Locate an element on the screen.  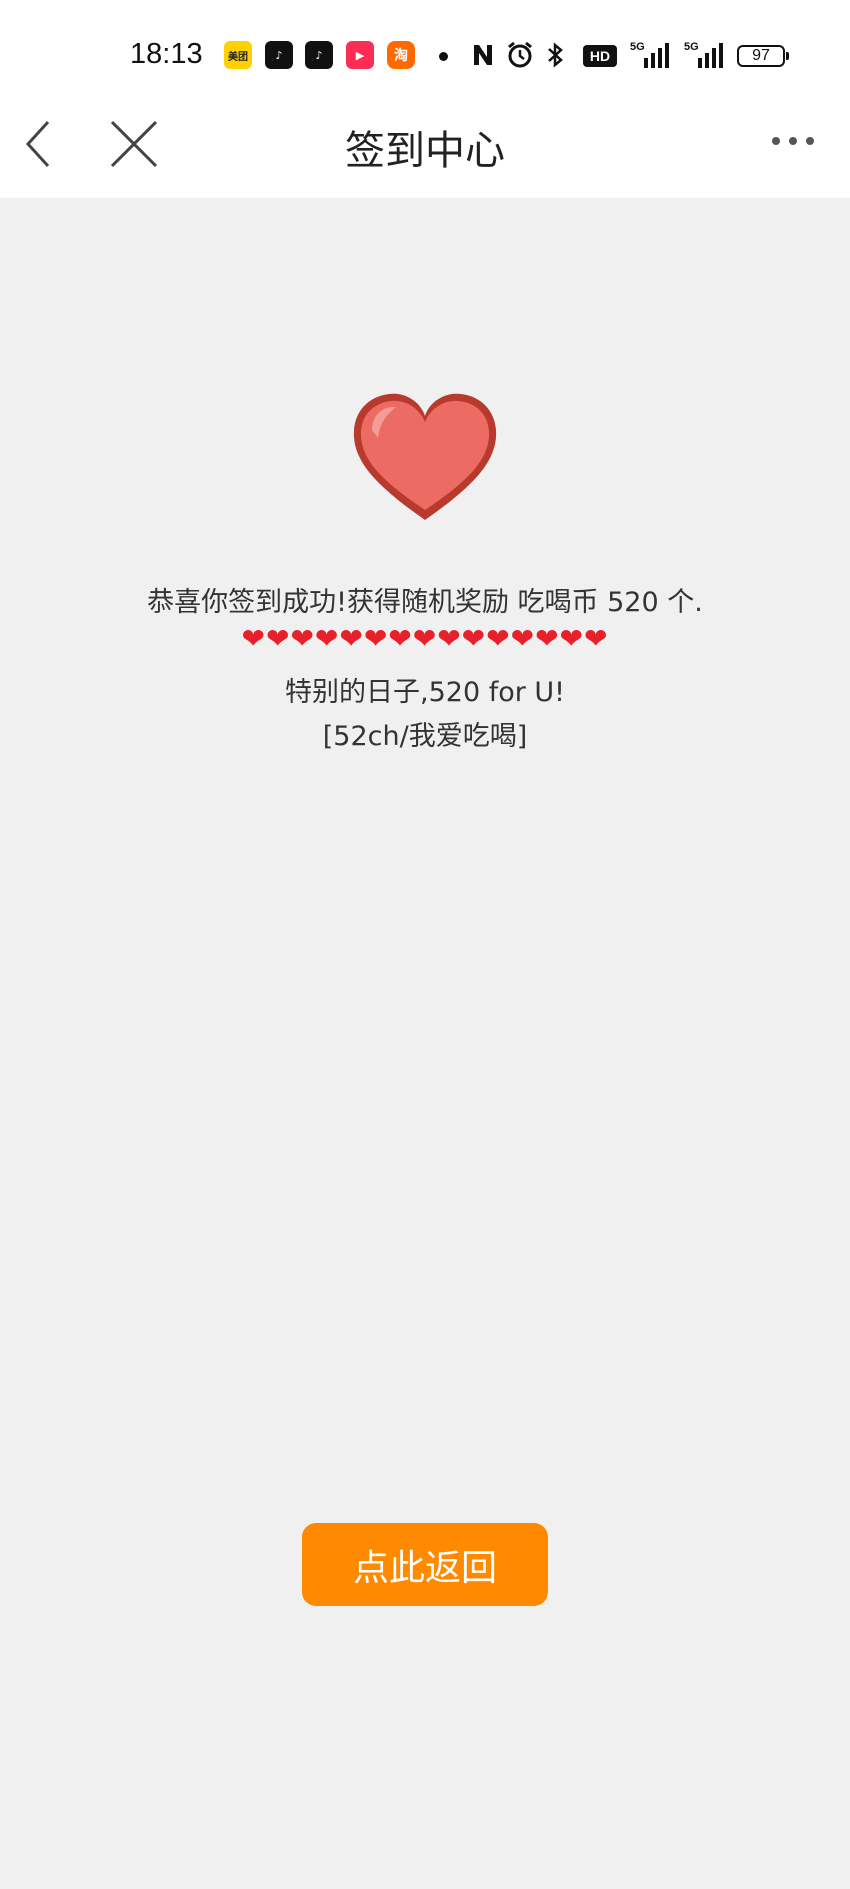
video-icon: ▶ is located at coordinates (360, 55).